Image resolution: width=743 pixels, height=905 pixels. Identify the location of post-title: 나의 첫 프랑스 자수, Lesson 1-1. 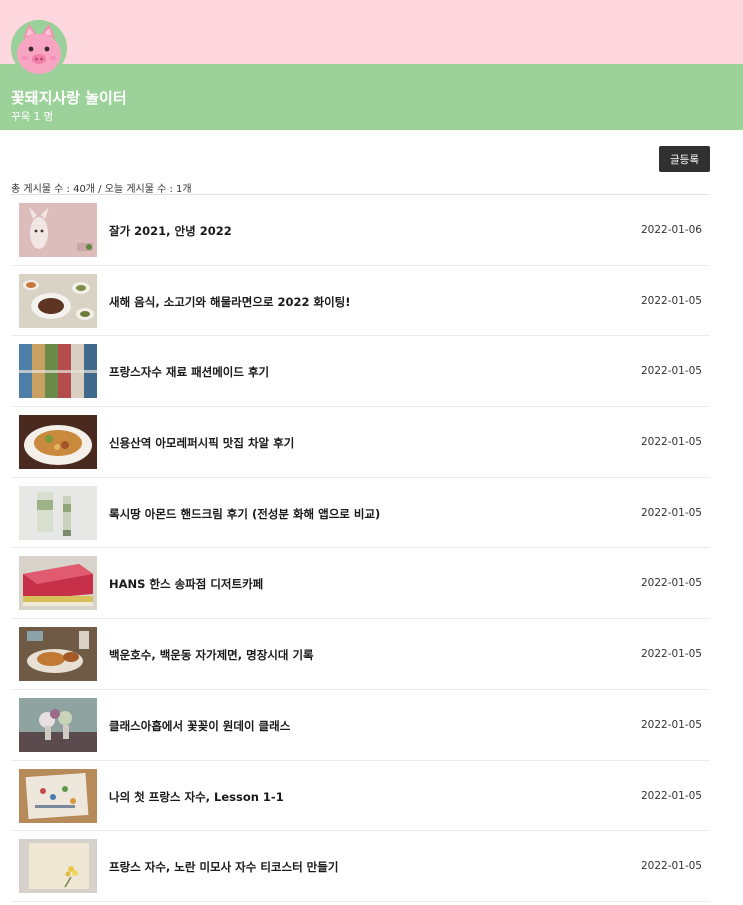
(196, 797).